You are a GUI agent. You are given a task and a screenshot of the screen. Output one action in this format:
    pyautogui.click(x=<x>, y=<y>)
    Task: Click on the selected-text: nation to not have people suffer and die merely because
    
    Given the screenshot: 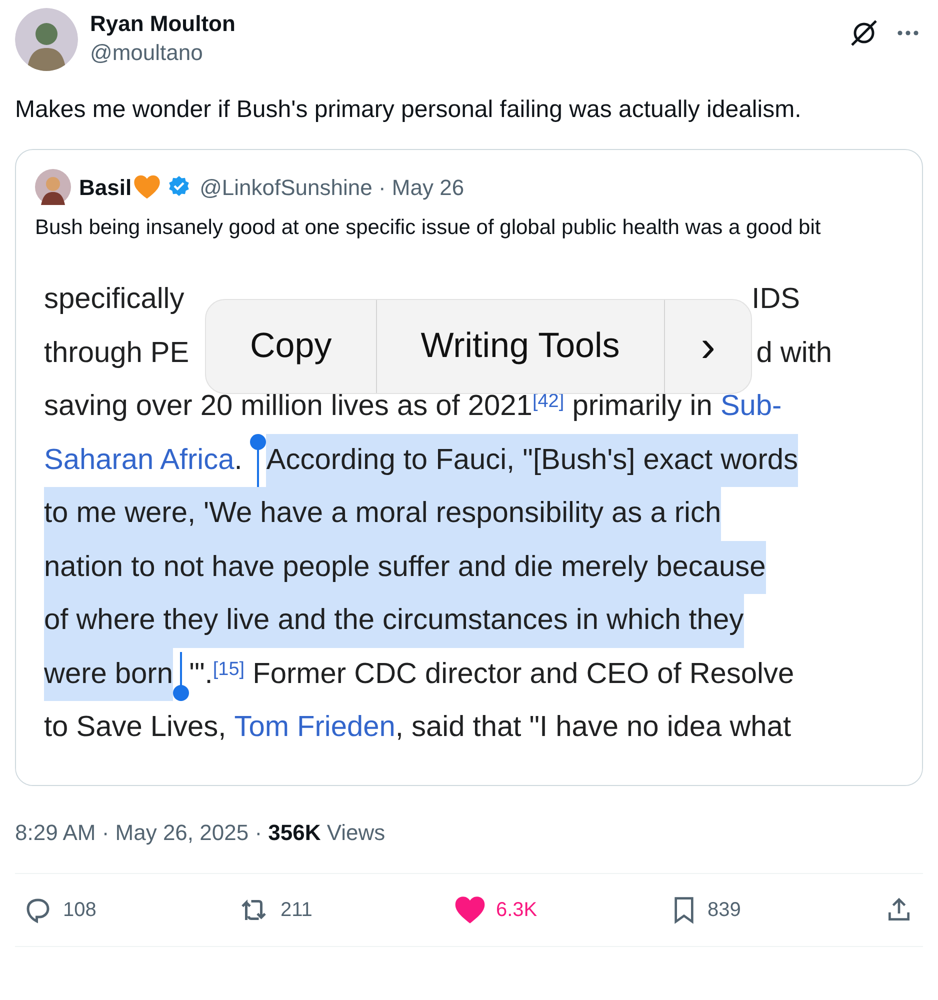 What is the action you would take?
    pyautogui.click(x=405, y=567)
    